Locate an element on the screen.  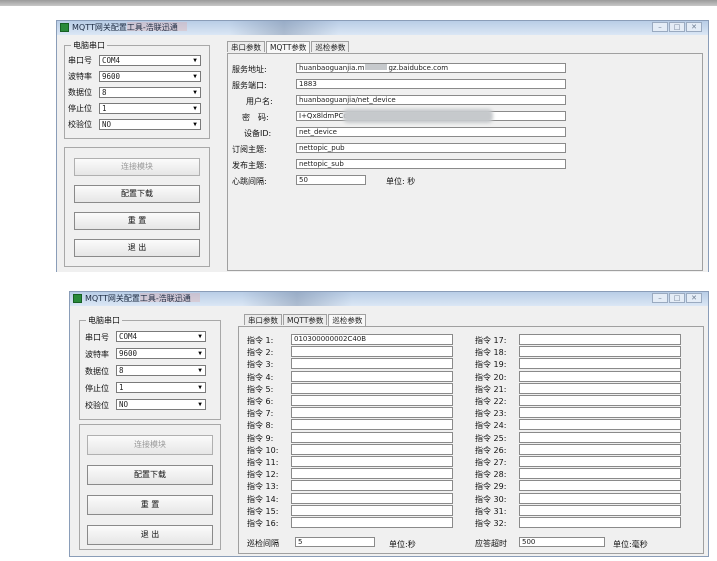
command-label: 指令 18: is located at coordinates (491, 353).